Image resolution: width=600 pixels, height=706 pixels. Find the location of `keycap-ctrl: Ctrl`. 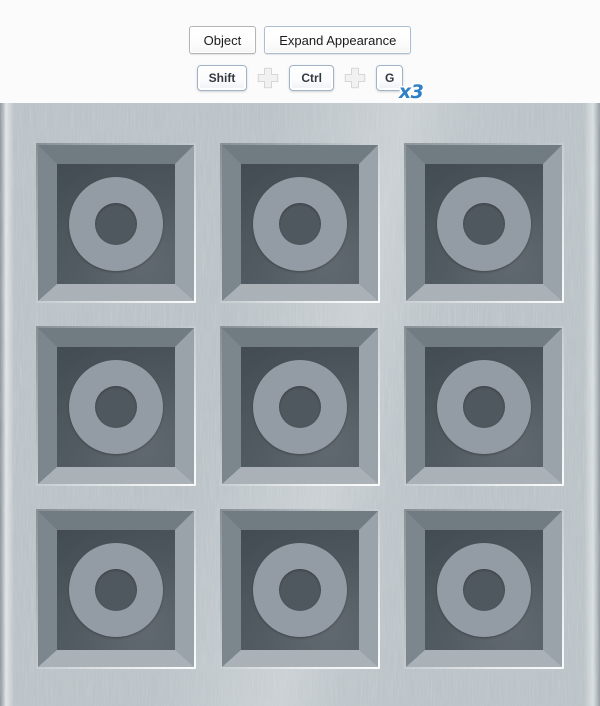

keycap-ctrl: Ctrl is located at coordinates (311, 78).